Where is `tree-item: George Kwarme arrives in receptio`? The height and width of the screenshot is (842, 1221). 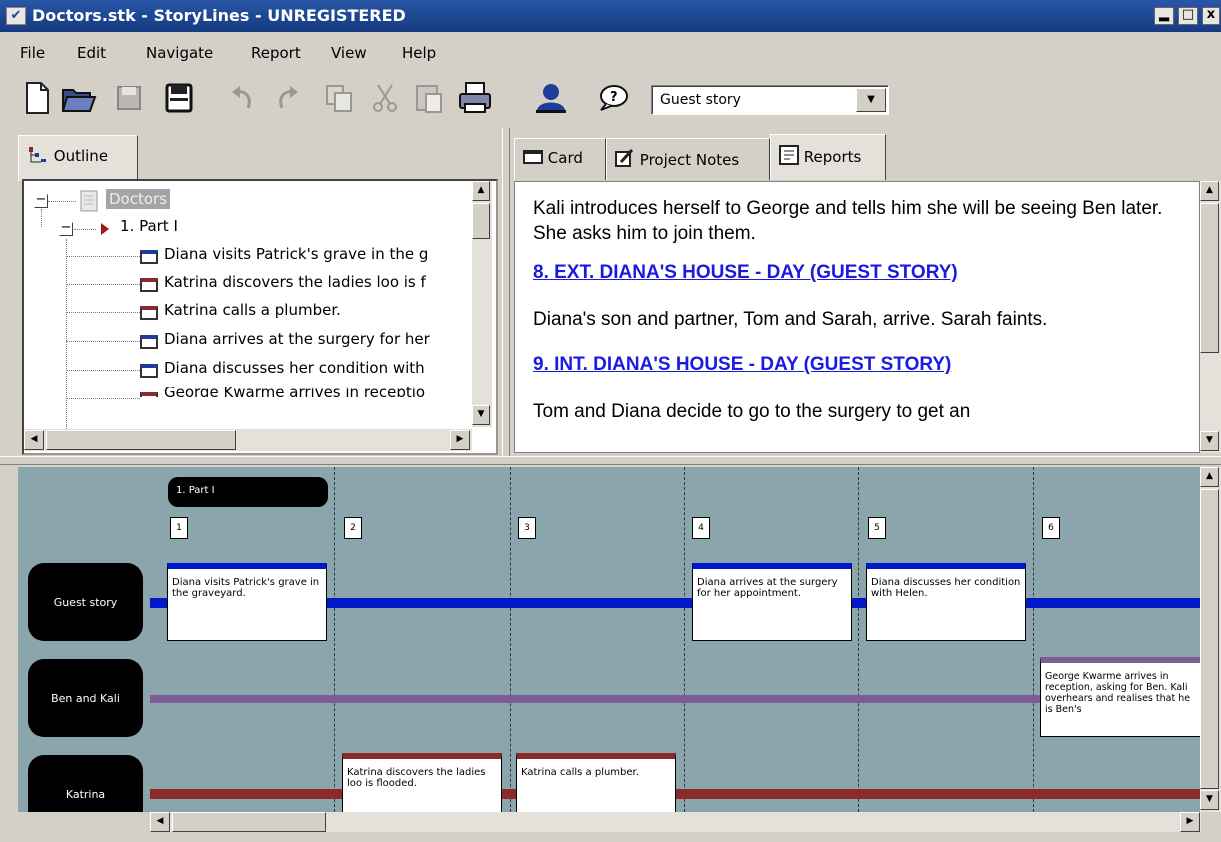 tree-item: George Kwarme arrives in receptio is located at coordinates (260, 392).